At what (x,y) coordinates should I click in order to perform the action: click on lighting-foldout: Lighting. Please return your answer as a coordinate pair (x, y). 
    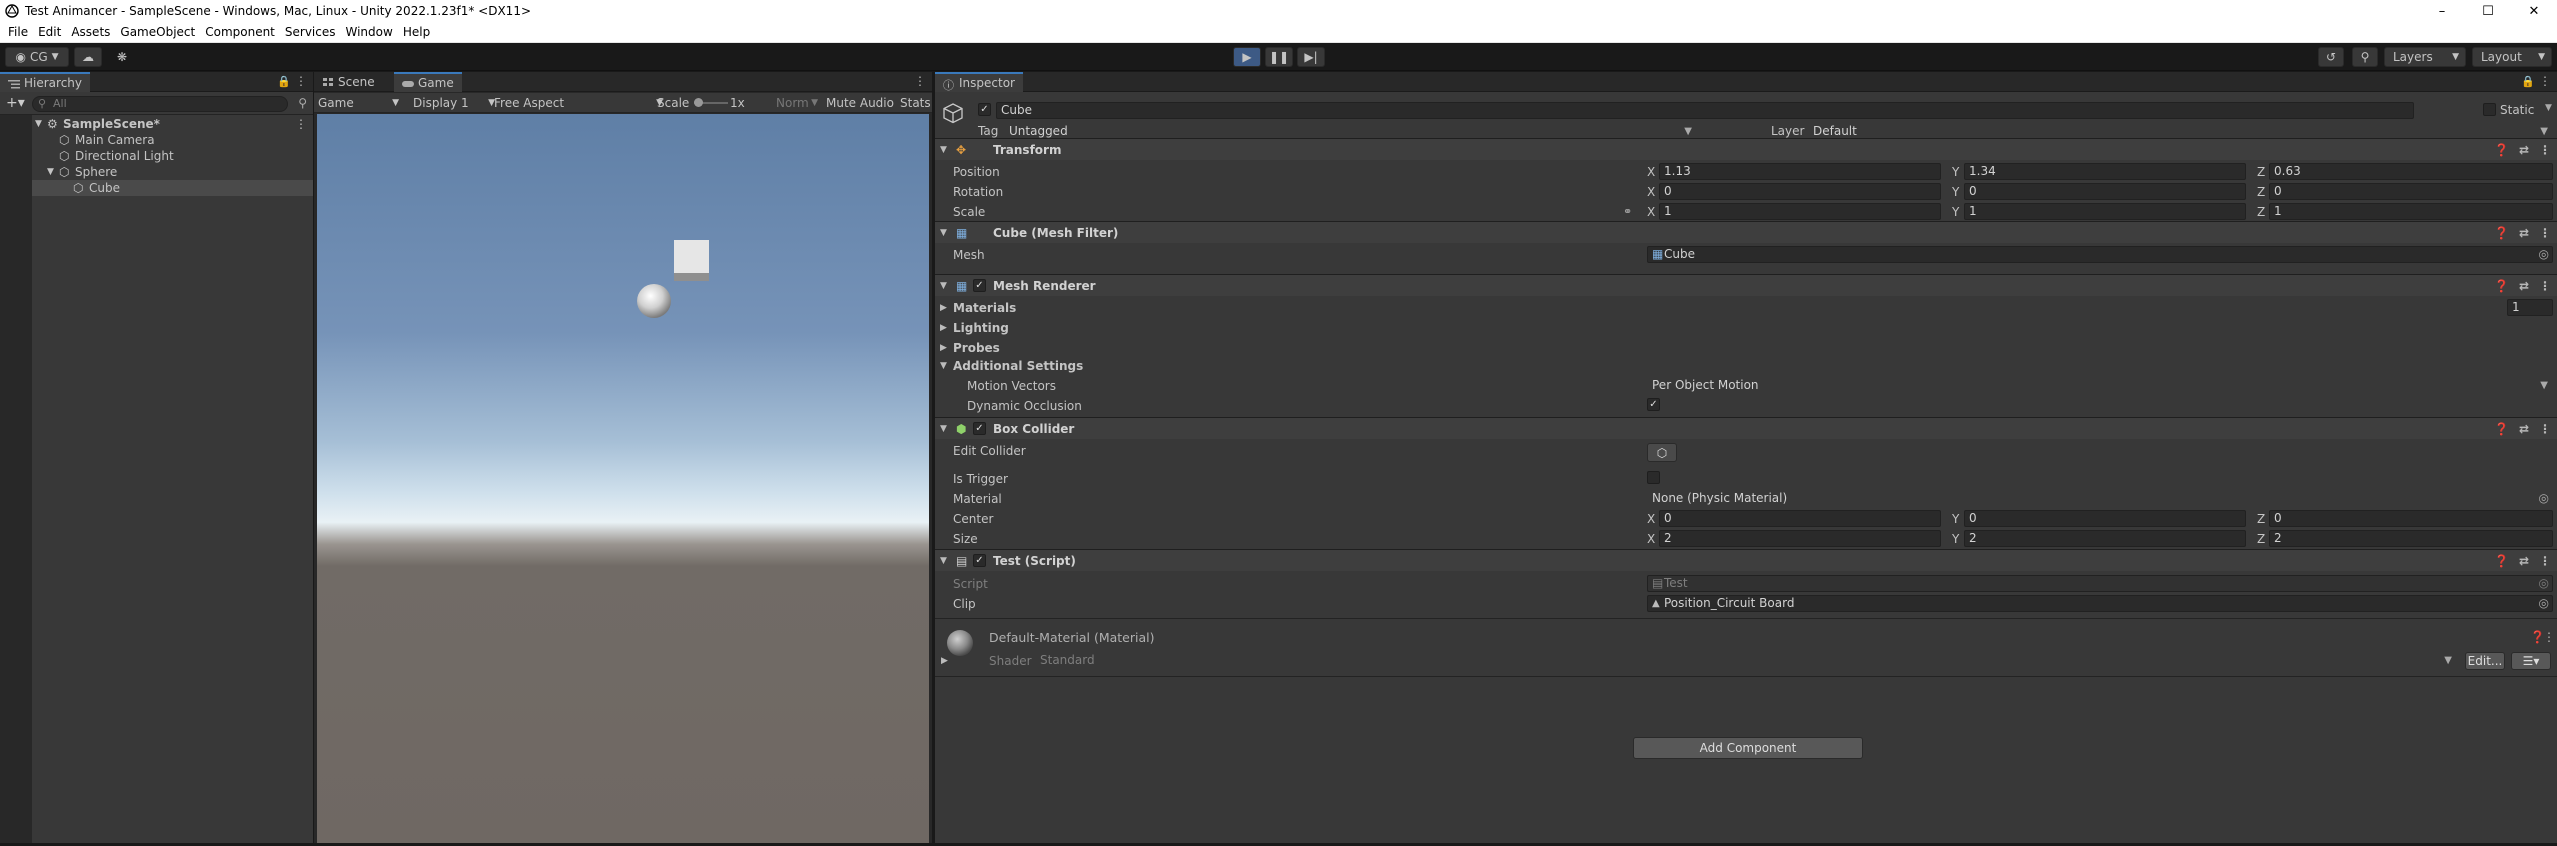
    Looking at the image, I should click on (981, 328).